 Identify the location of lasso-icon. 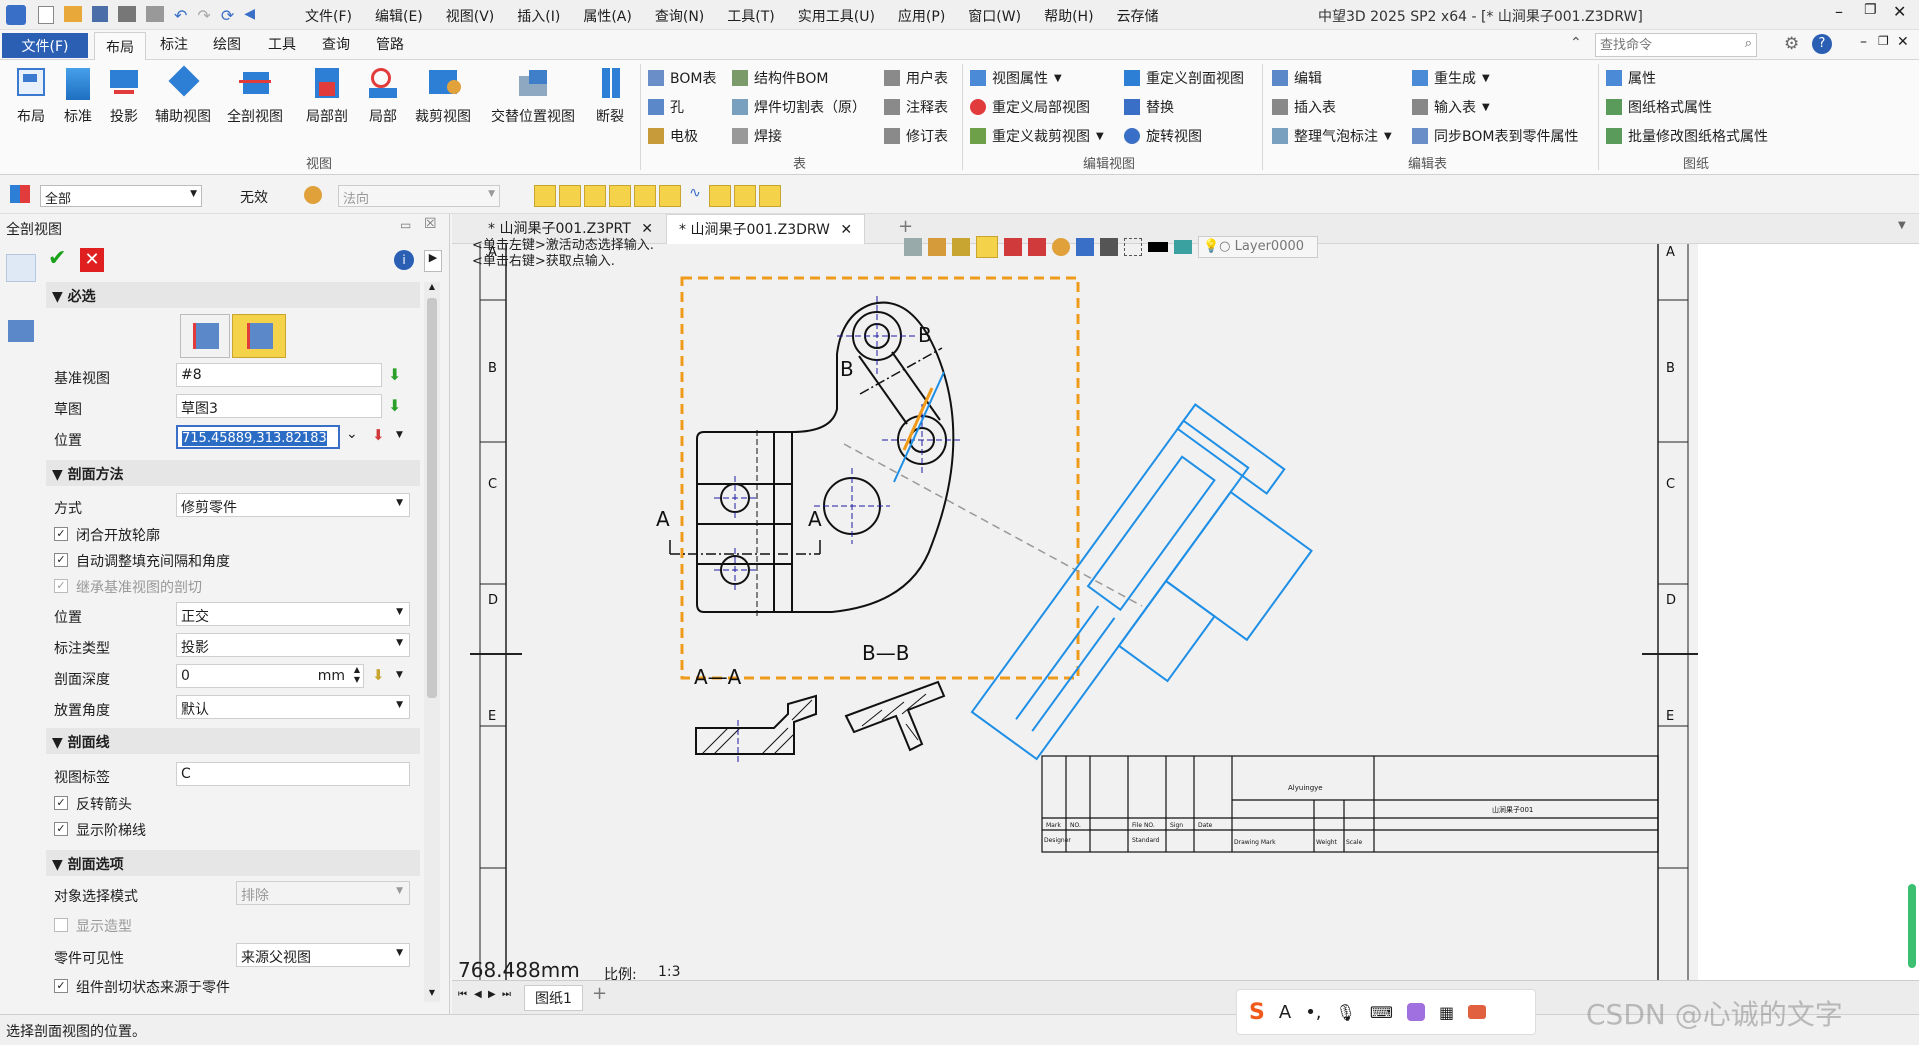
(1133, 247).